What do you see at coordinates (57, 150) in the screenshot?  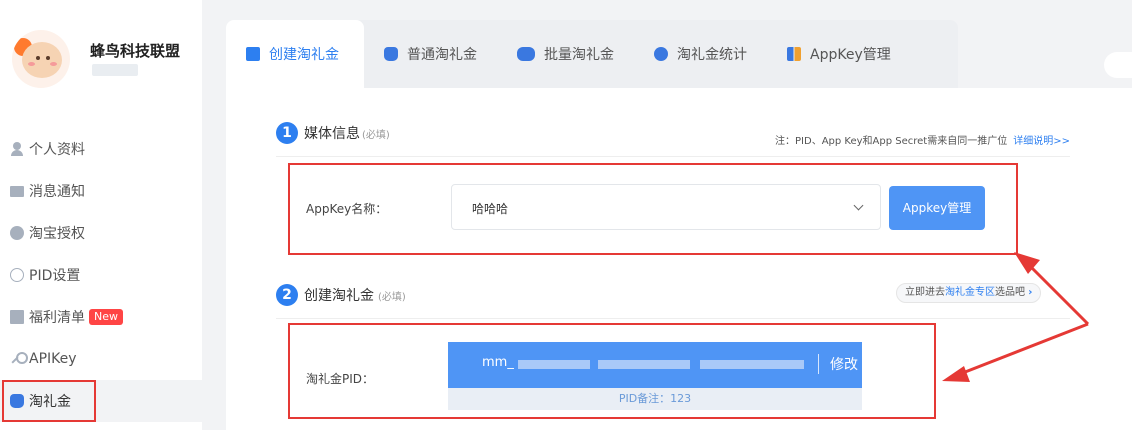 I see `sidebar-item-label: 个人资料` at bounding box center [57, 150].